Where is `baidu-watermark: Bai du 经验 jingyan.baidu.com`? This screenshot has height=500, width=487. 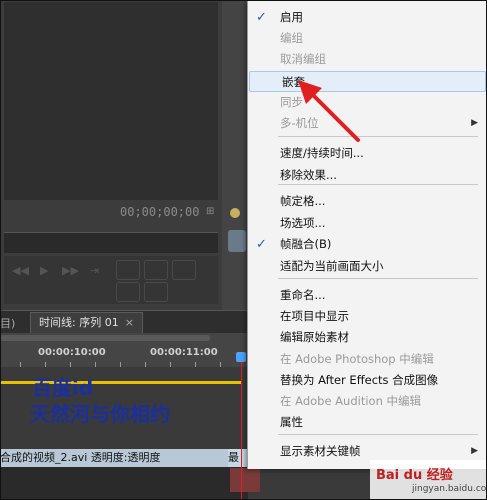
baidu-watermark: Bai du 经验 jingyan.baidu.com is located at coordinates (428, 480).